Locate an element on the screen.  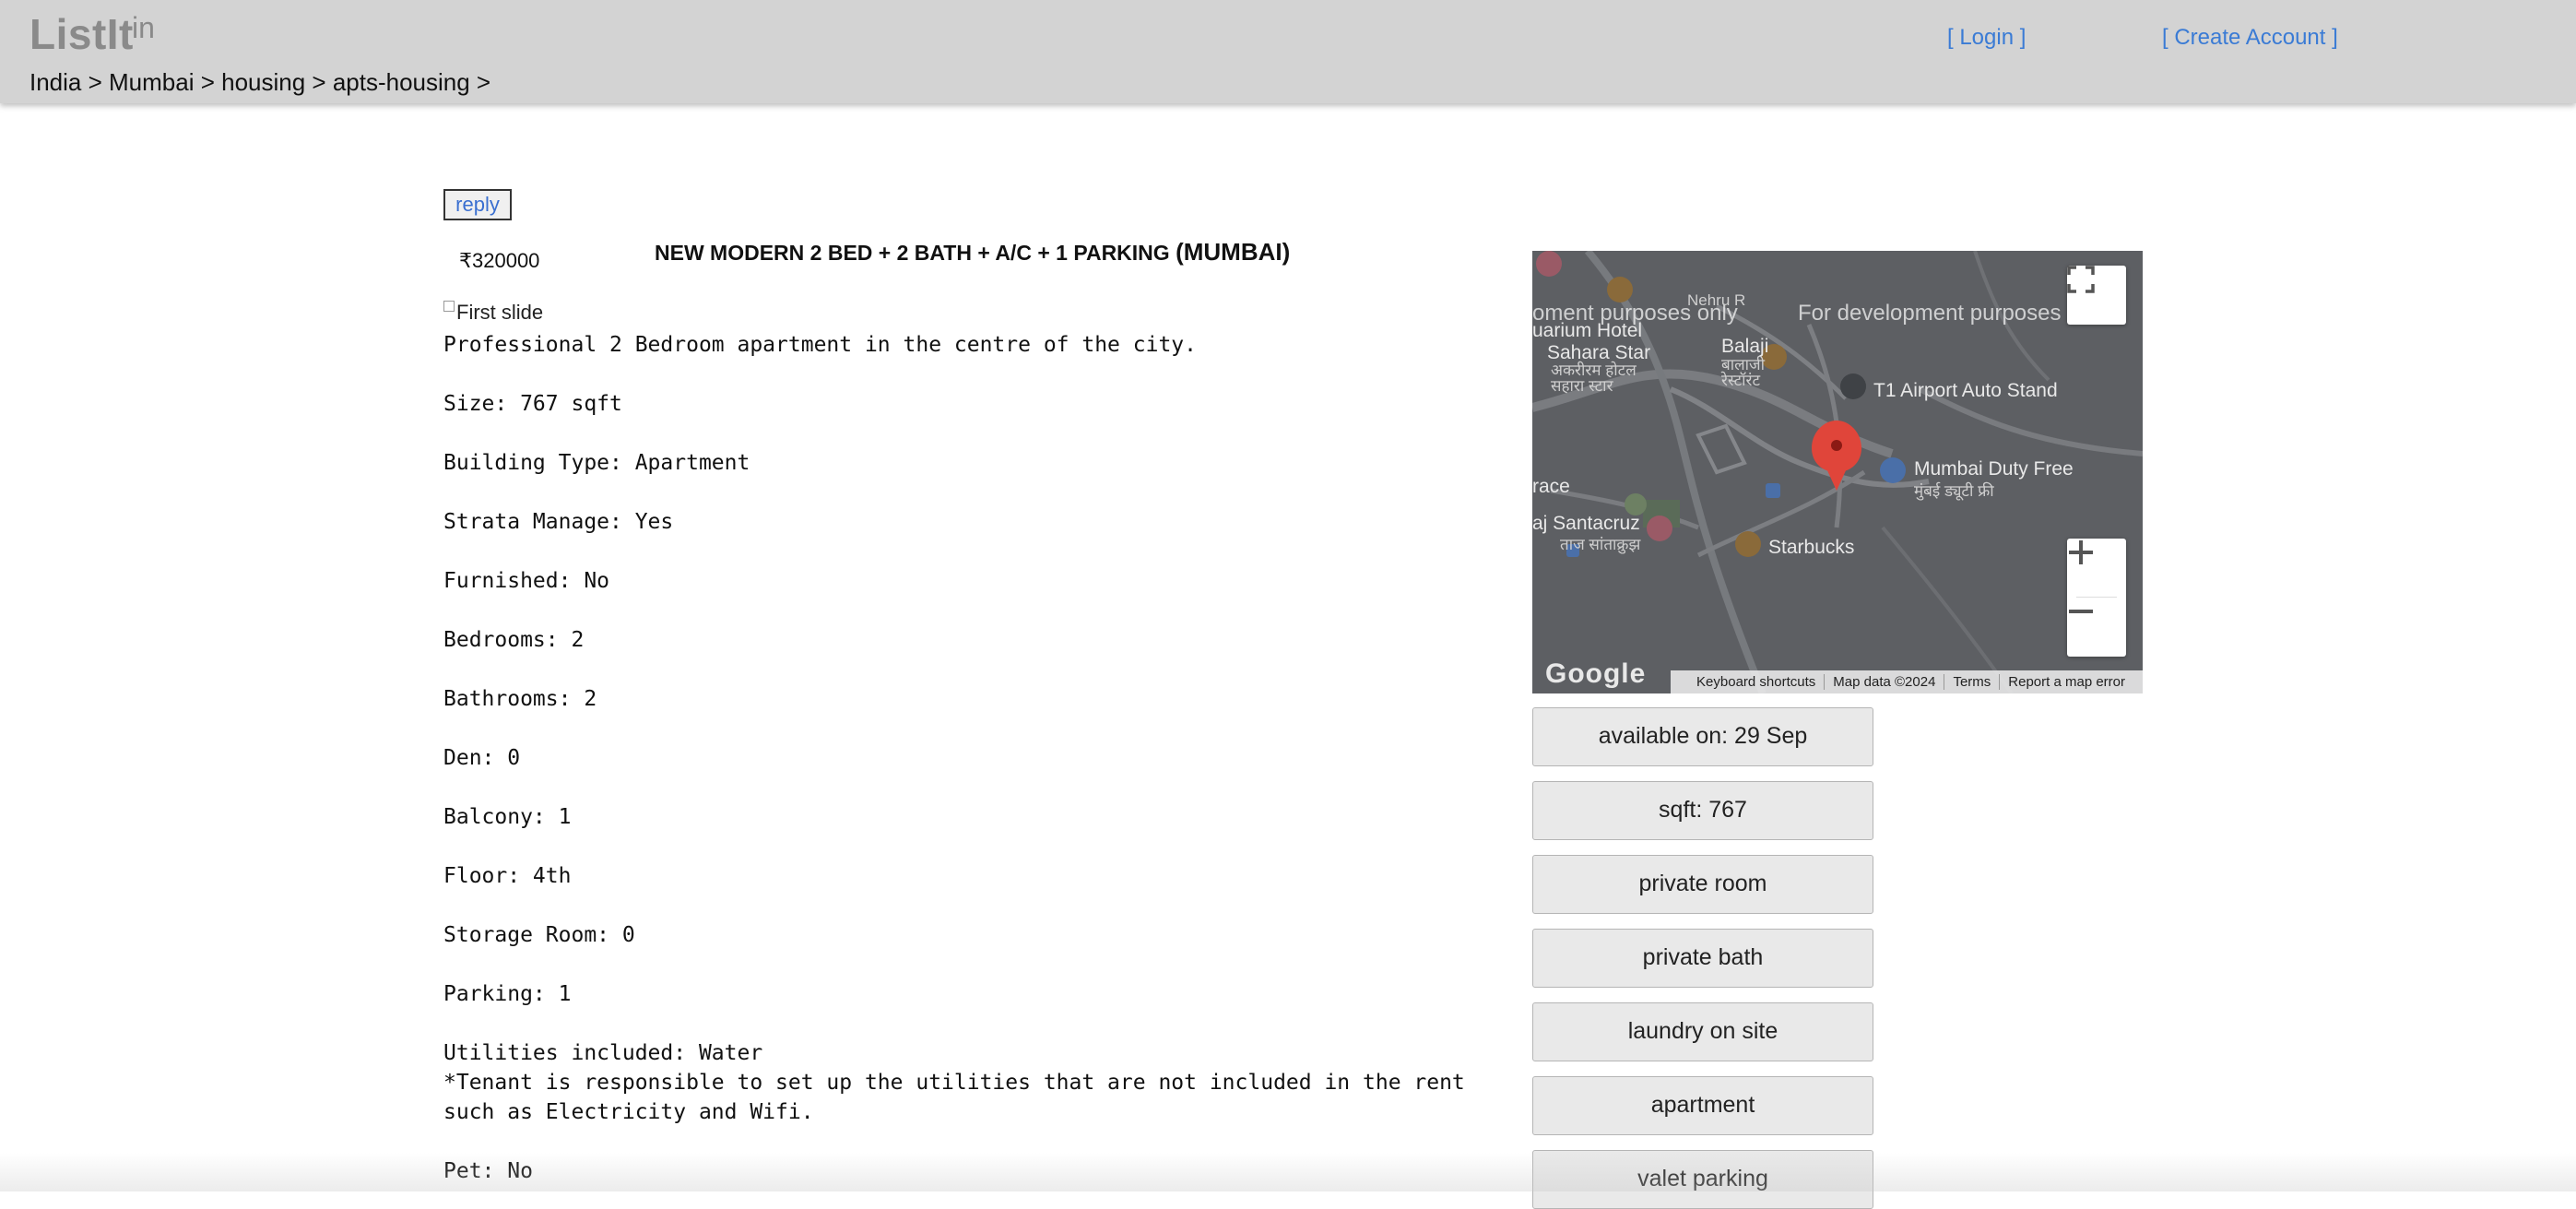
page-bottom-shadow is located at coordinates (1288, 1172).